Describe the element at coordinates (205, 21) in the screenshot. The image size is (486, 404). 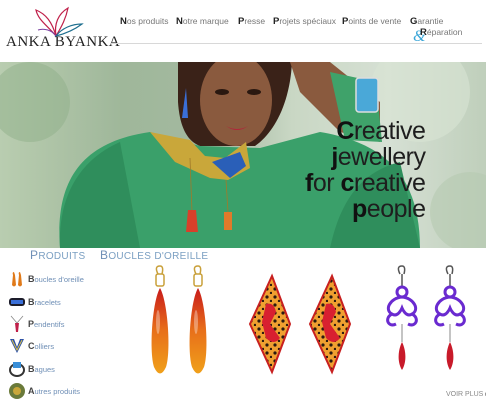
I see `nav-rest: otre marque` at that location.